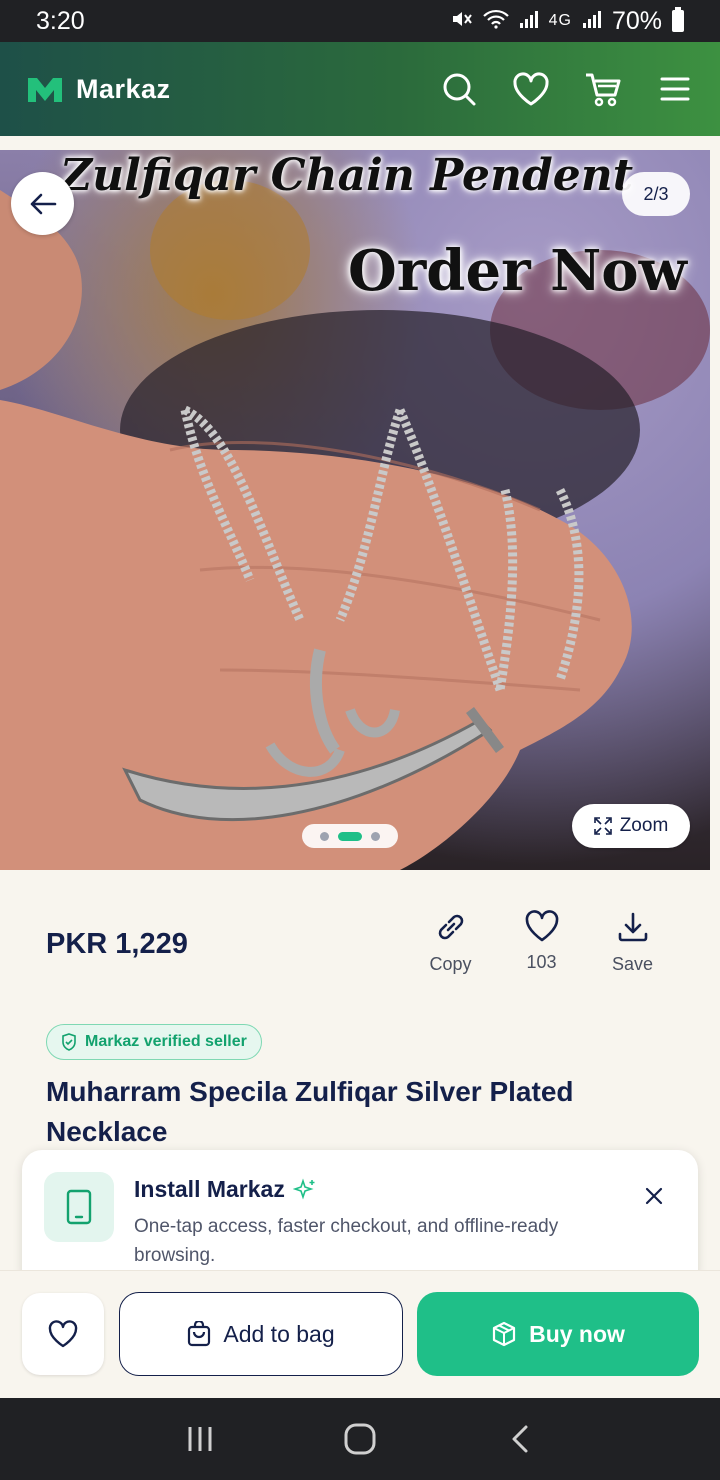  Describe the element at coordinates (656, 194) in the screenshot. I see `image-counter: 2/3` at that location.